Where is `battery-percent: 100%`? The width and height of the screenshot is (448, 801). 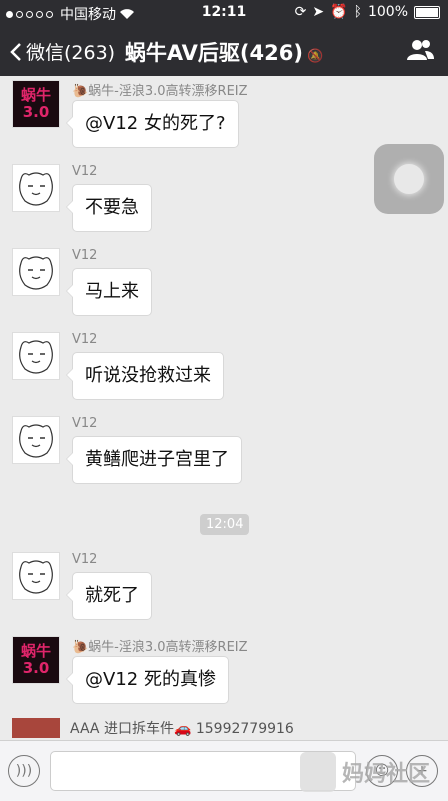
battery-percent: 100% is located at coordinates (387, 12).